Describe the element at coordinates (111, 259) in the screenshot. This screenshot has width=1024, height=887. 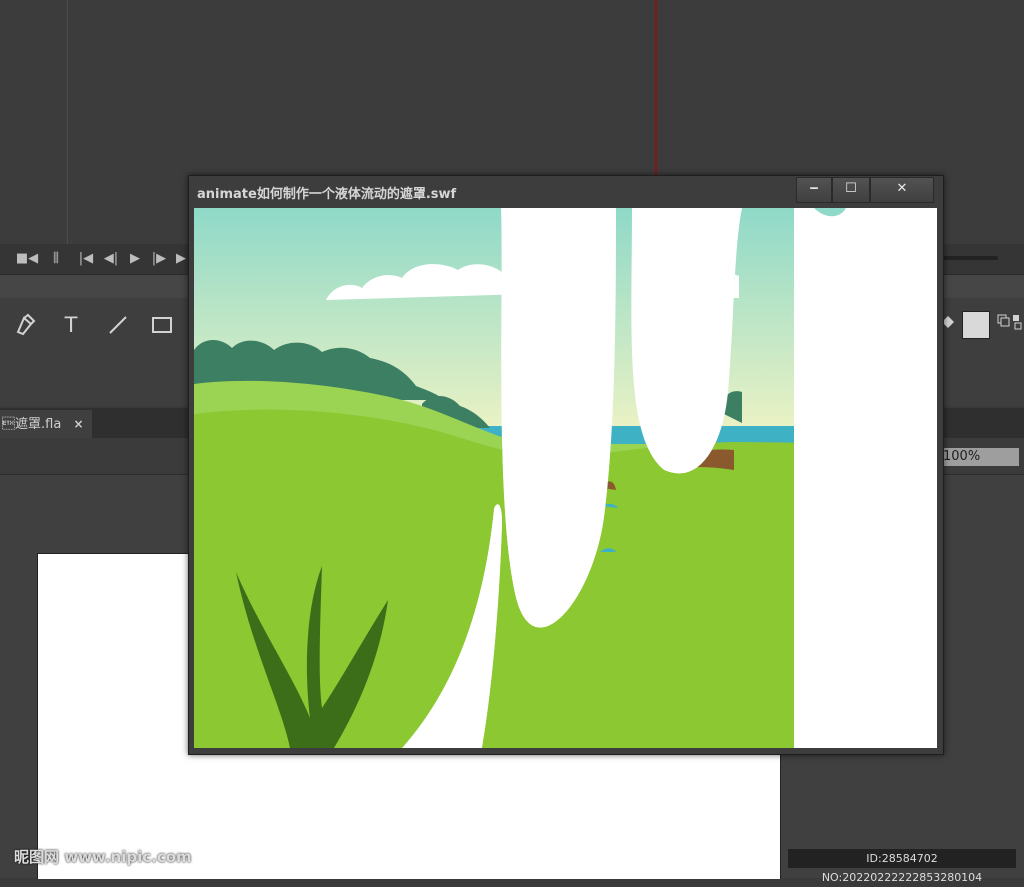
I see `prev-frame-button: ◀|` at that location.